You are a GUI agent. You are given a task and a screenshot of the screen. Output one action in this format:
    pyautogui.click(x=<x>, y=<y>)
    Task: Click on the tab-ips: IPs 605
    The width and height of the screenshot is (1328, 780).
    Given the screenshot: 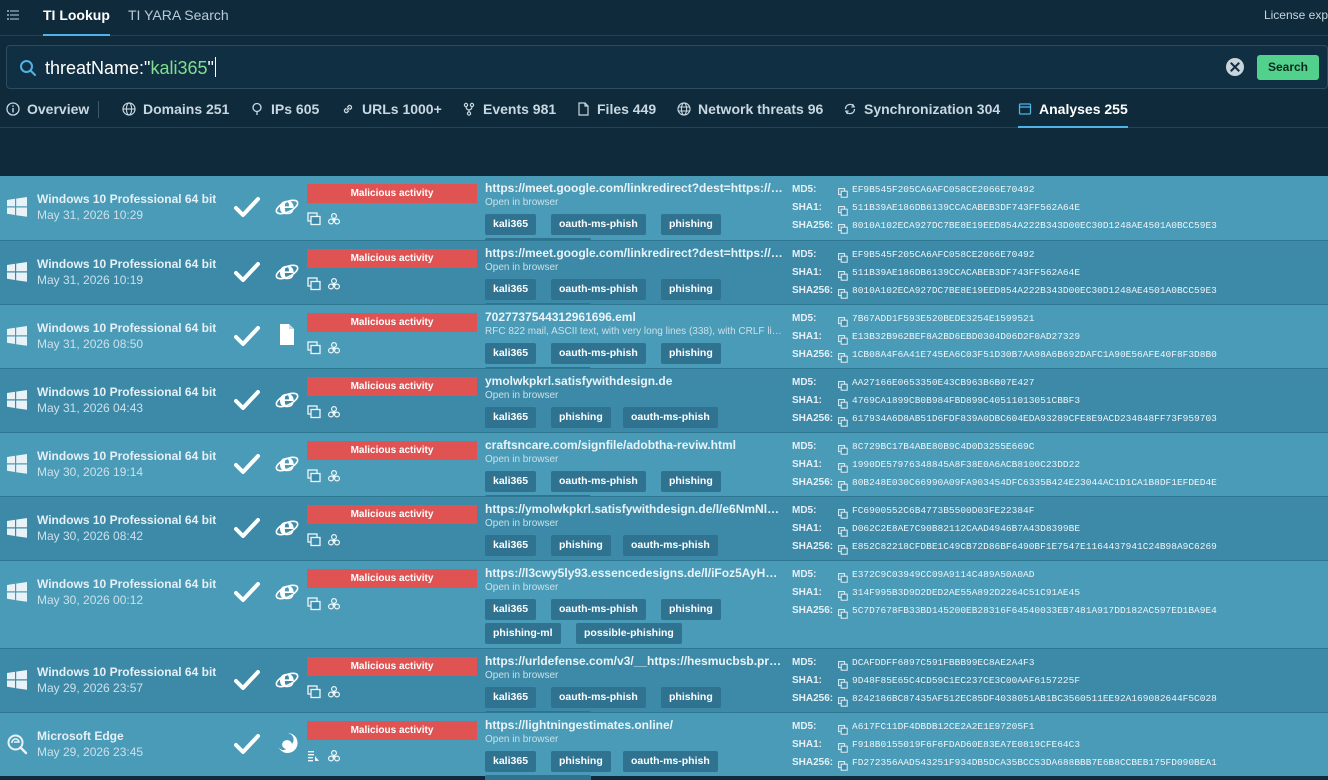 What is the action you would take?
    pyautogui.click(x=287, y=109)
    